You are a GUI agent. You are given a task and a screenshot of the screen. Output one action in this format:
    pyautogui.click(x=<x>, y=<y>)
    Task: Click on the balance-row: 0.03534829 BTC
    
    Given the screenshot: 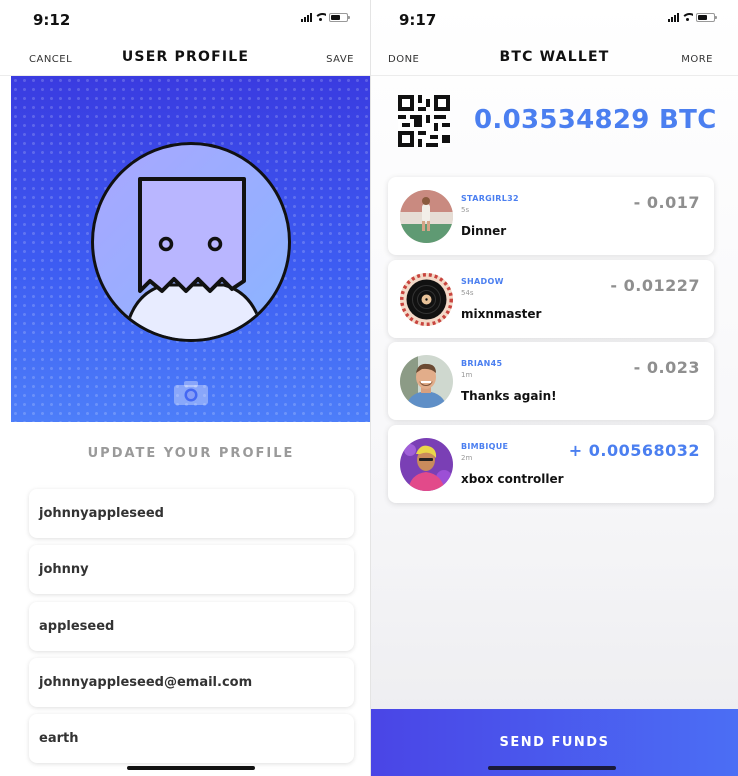 What is the action you would take?
    pyautogui.click(x=554, y=125)
    